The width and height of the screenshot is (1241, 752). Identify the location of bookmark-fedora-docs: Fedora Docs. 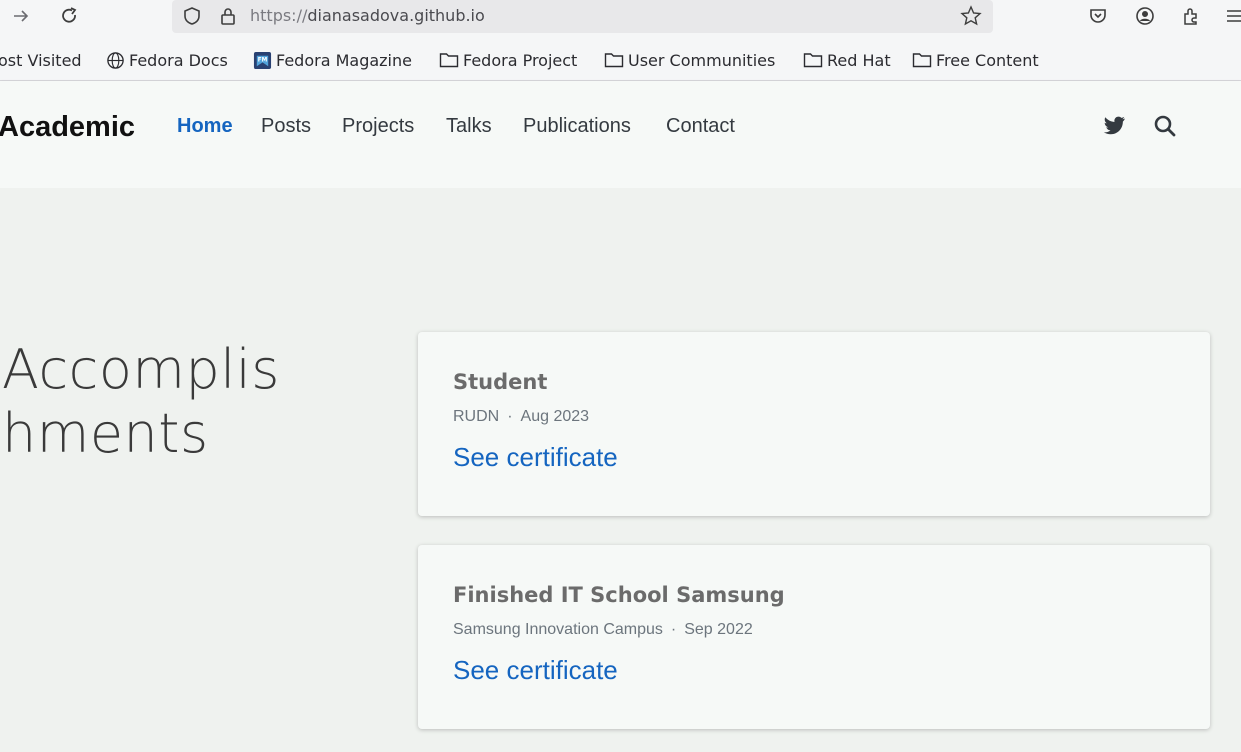
(167, 60).